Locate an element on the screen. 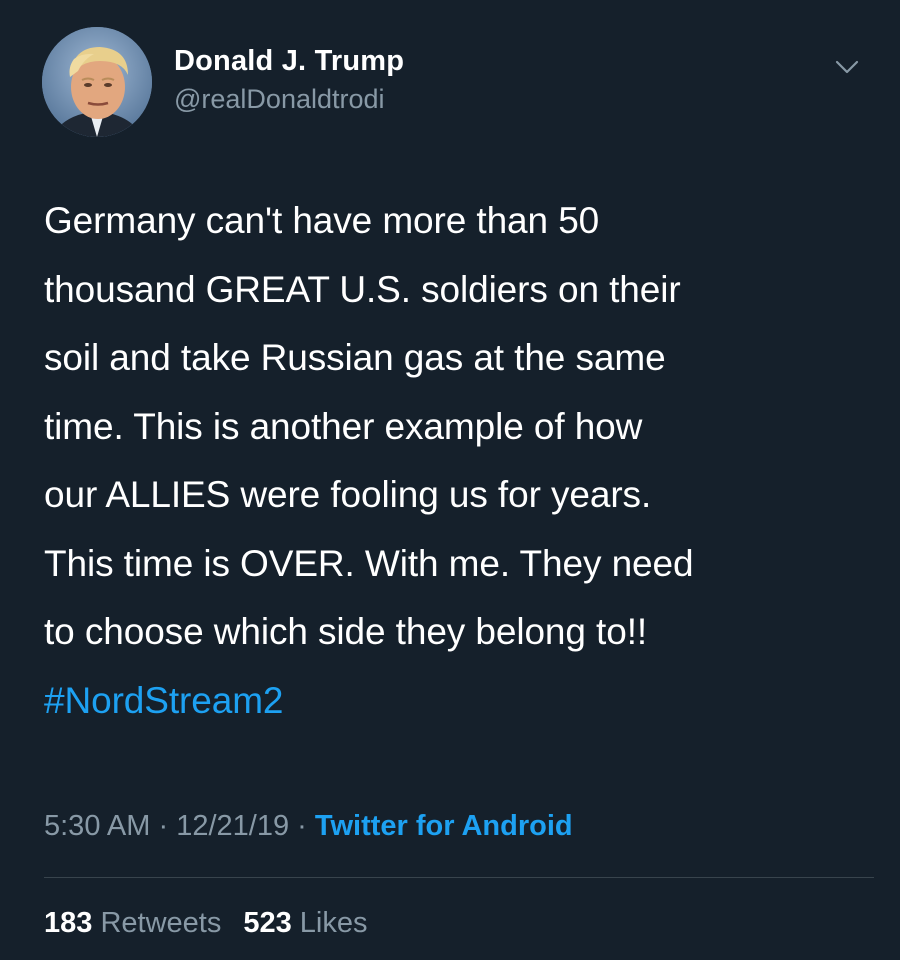  avatar-image is located at coordinates (97, 82).